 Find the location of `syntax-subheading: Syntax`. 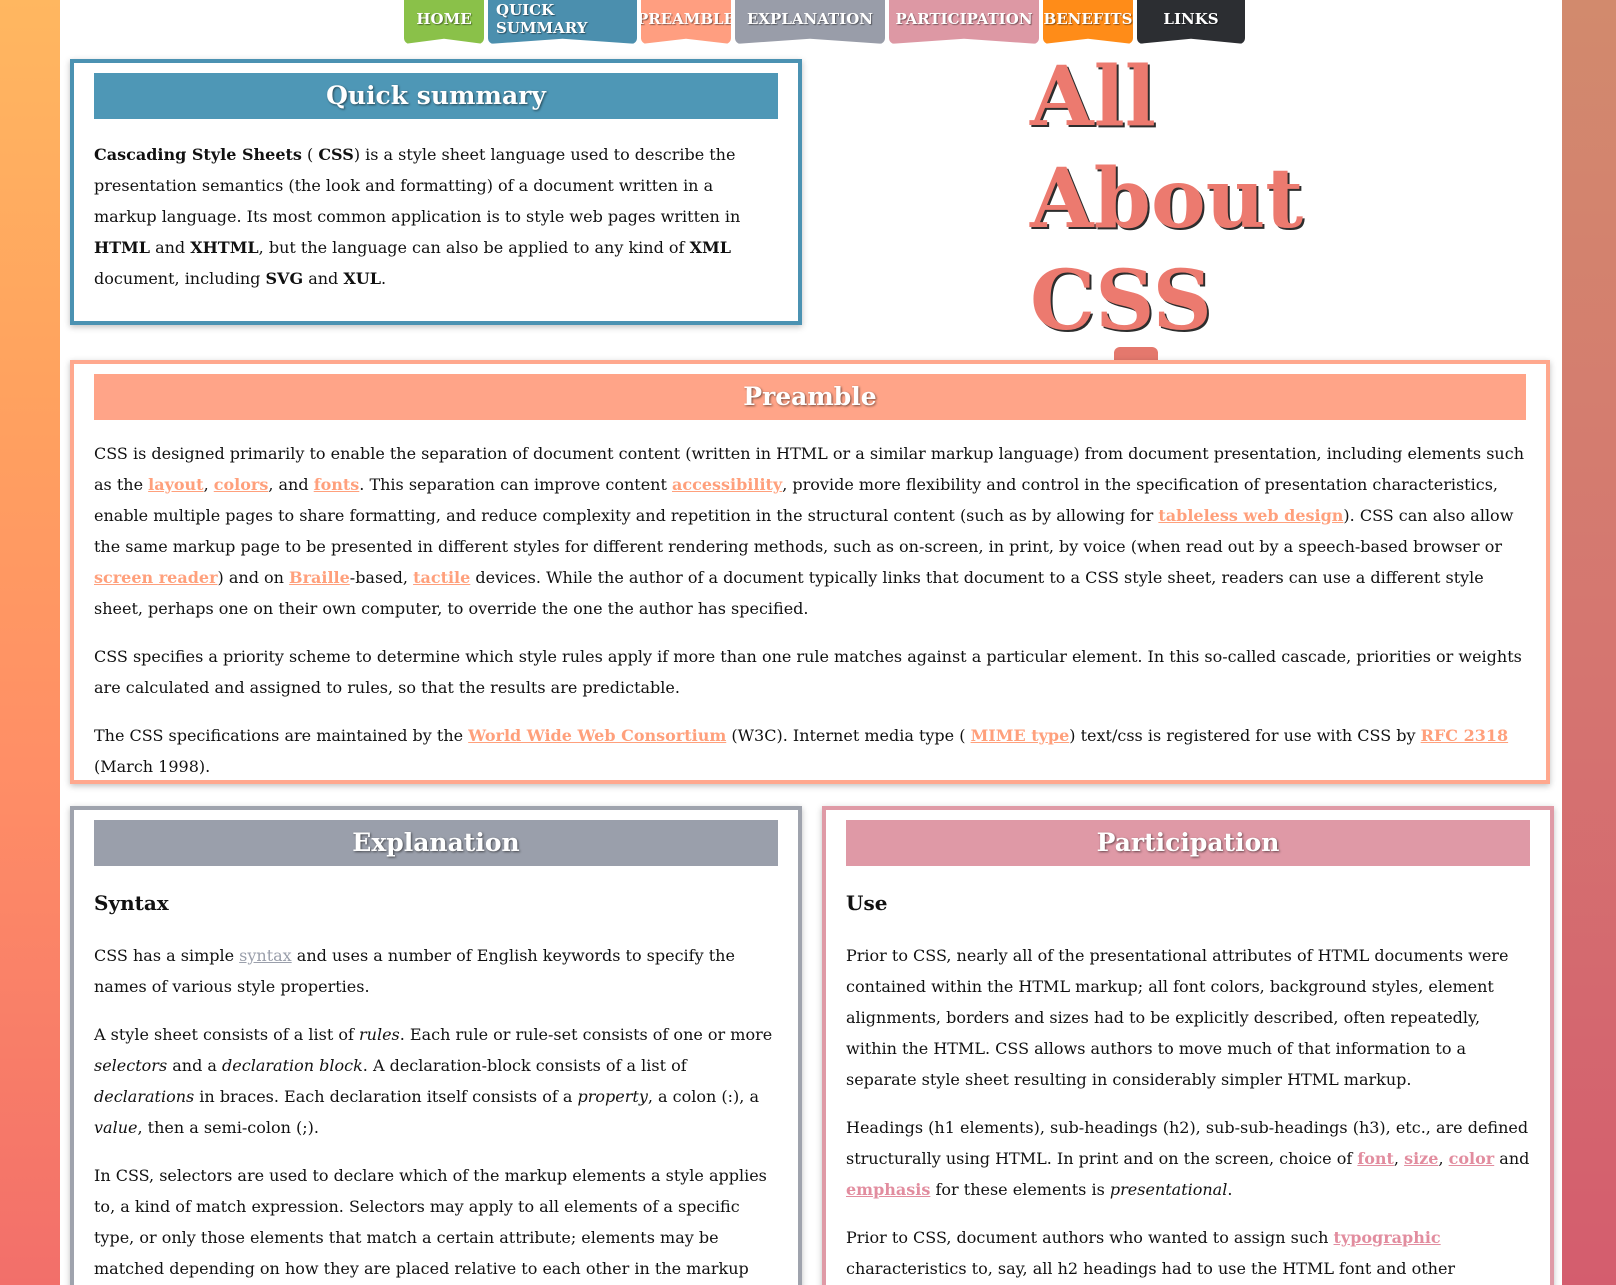

syntax-subheading: Syntax is located at coordinates (131, 903).